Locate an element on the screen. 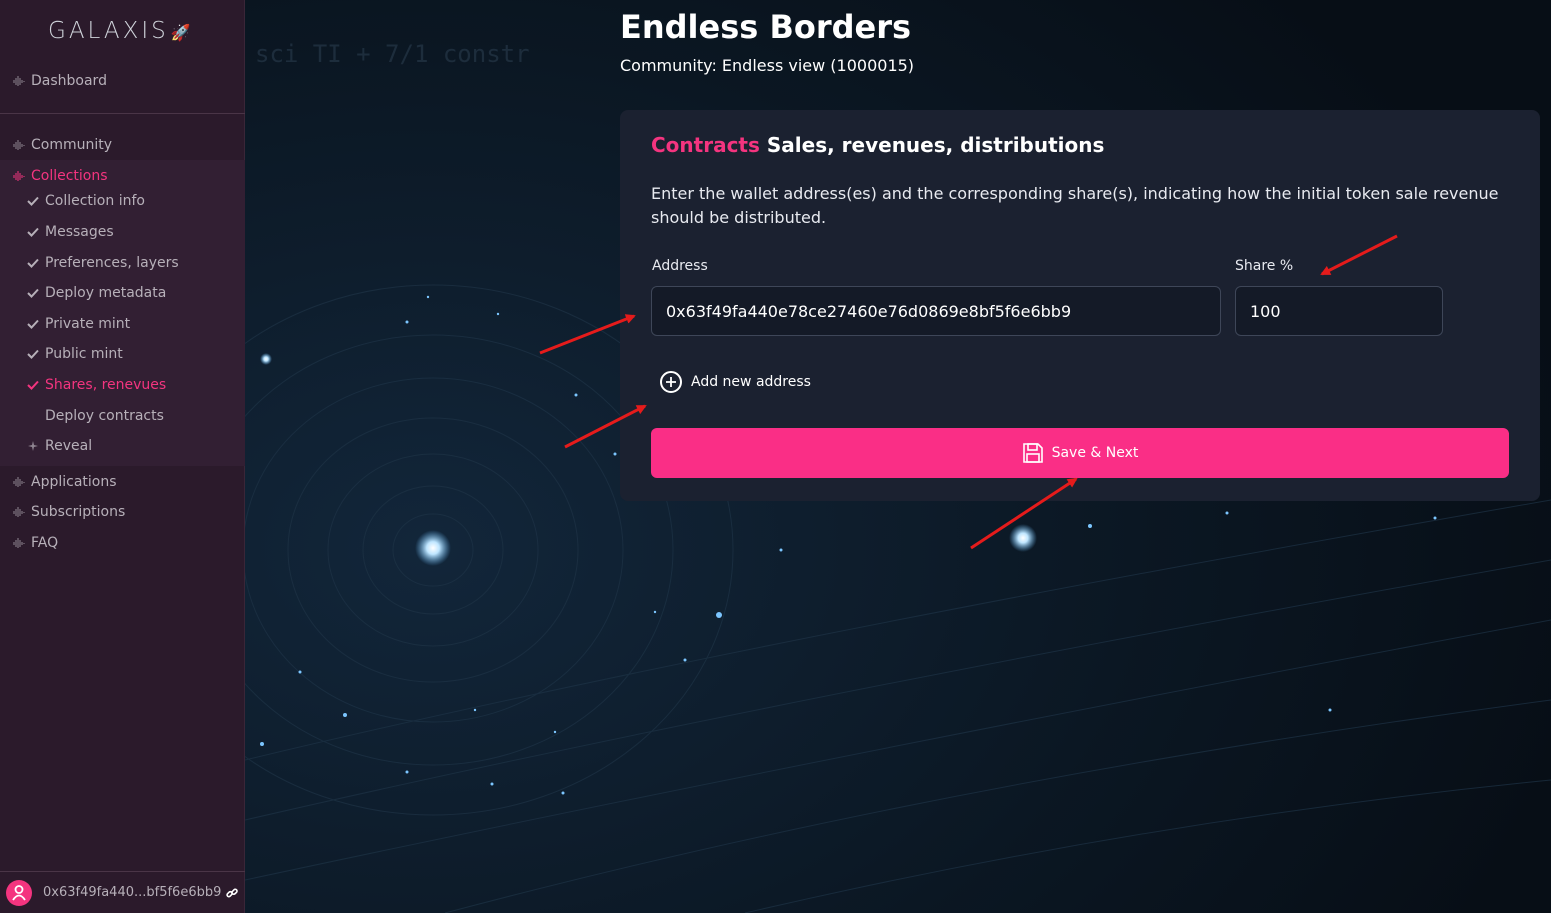 This screenshot has height=913, width=1551. add-address-button: Add new address is located at coordinates (735, 382).